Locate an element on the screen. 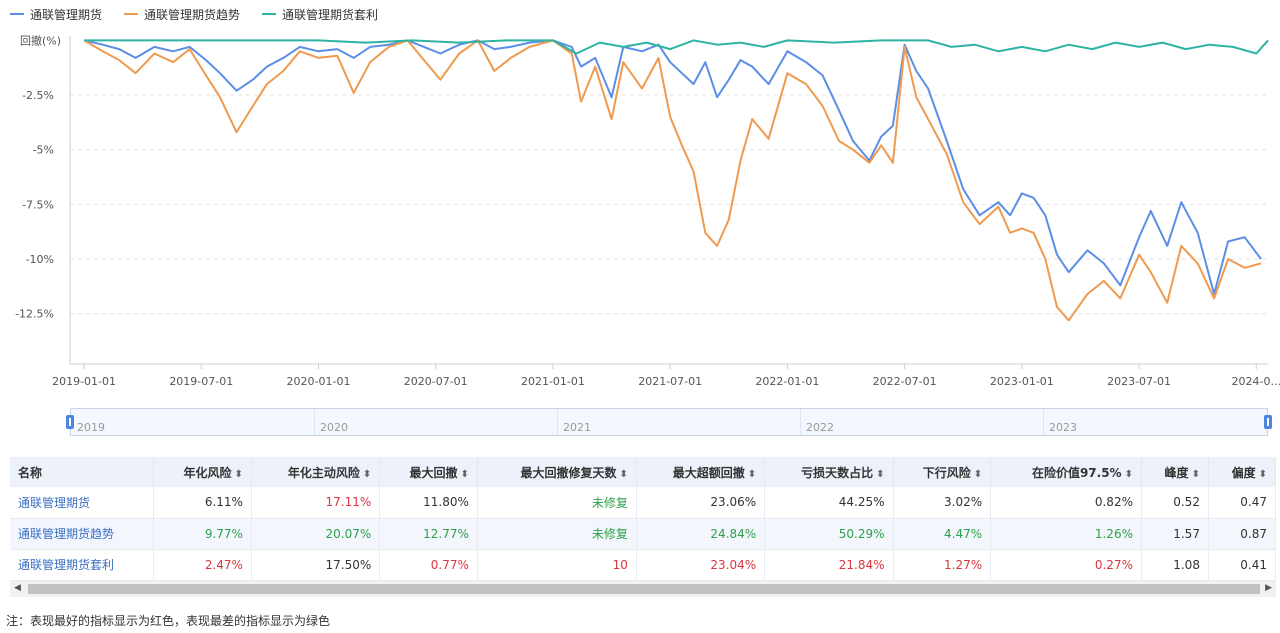  fund-name-link: 通联管理期货趋势 is located at coordinates (82, 534).